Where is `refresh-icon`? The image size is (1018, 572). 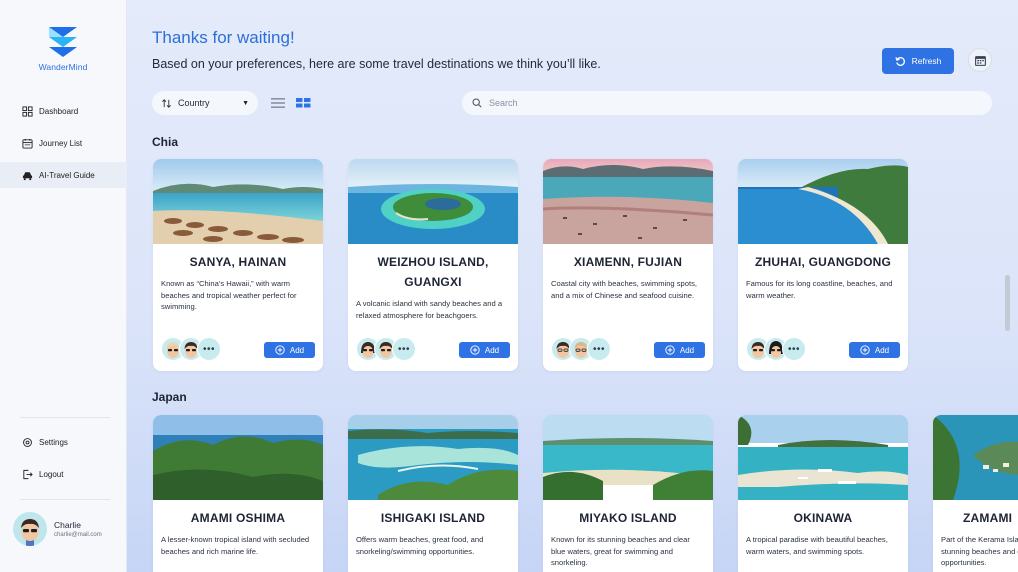
refresh-icon is located at coordinates (899, 61).